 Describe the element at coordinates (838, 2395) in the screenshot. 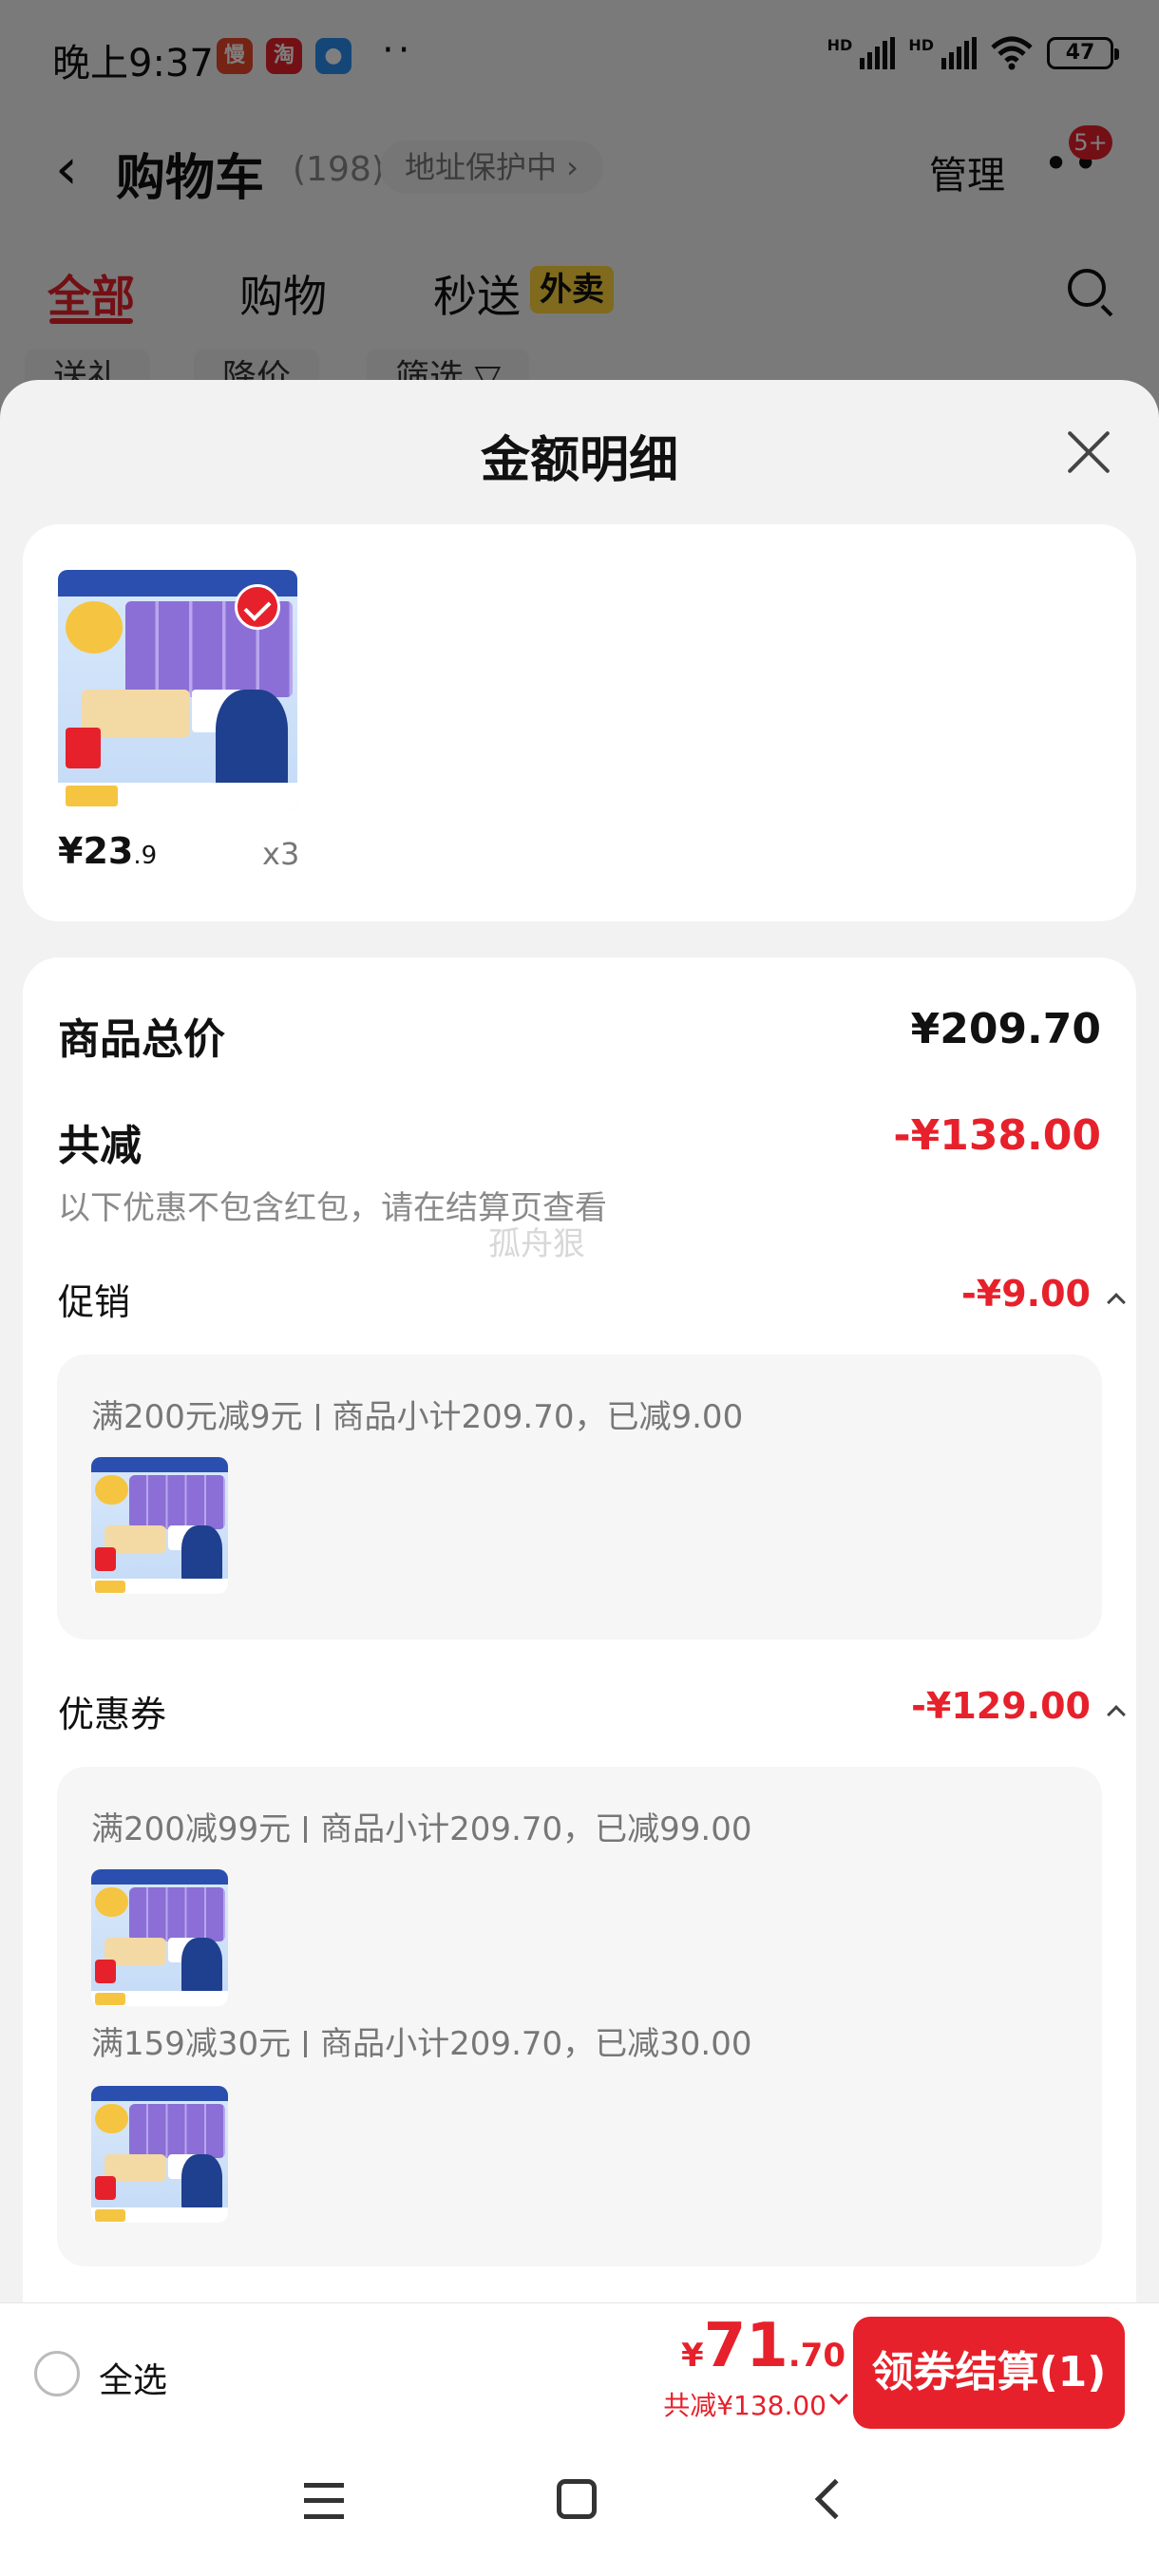

I see `chevron-down-icon` at that location.